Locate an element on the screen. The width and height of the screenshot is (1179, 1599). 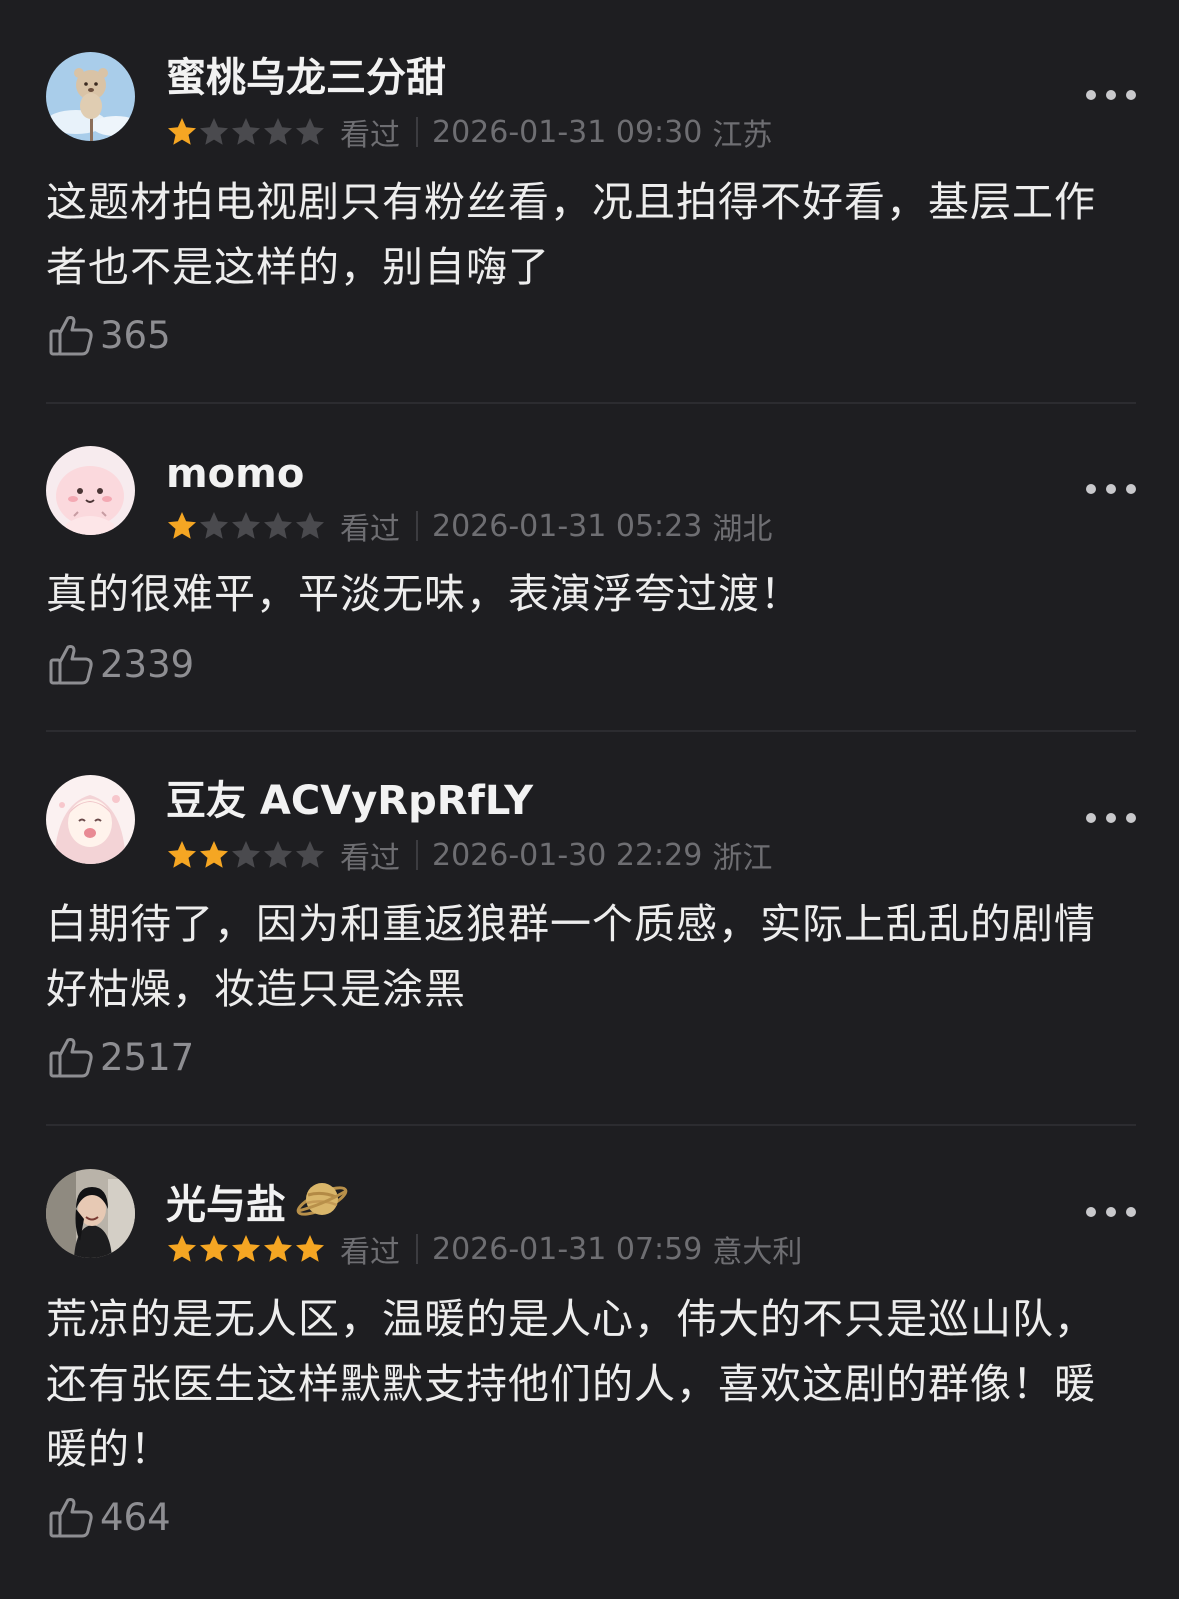
like-button: 2517 is located at coordinates (120, 1057).